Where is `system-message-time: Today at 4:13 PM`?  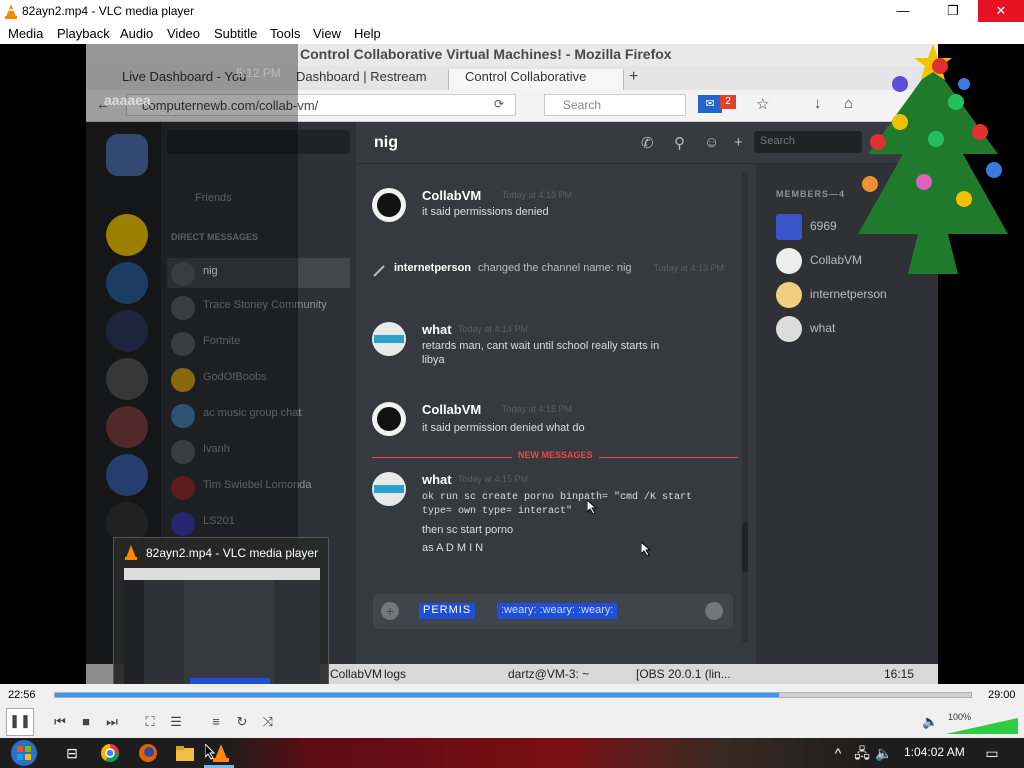
system-message-time: Today at 4:13 PM is located at coordinates (689, 268).